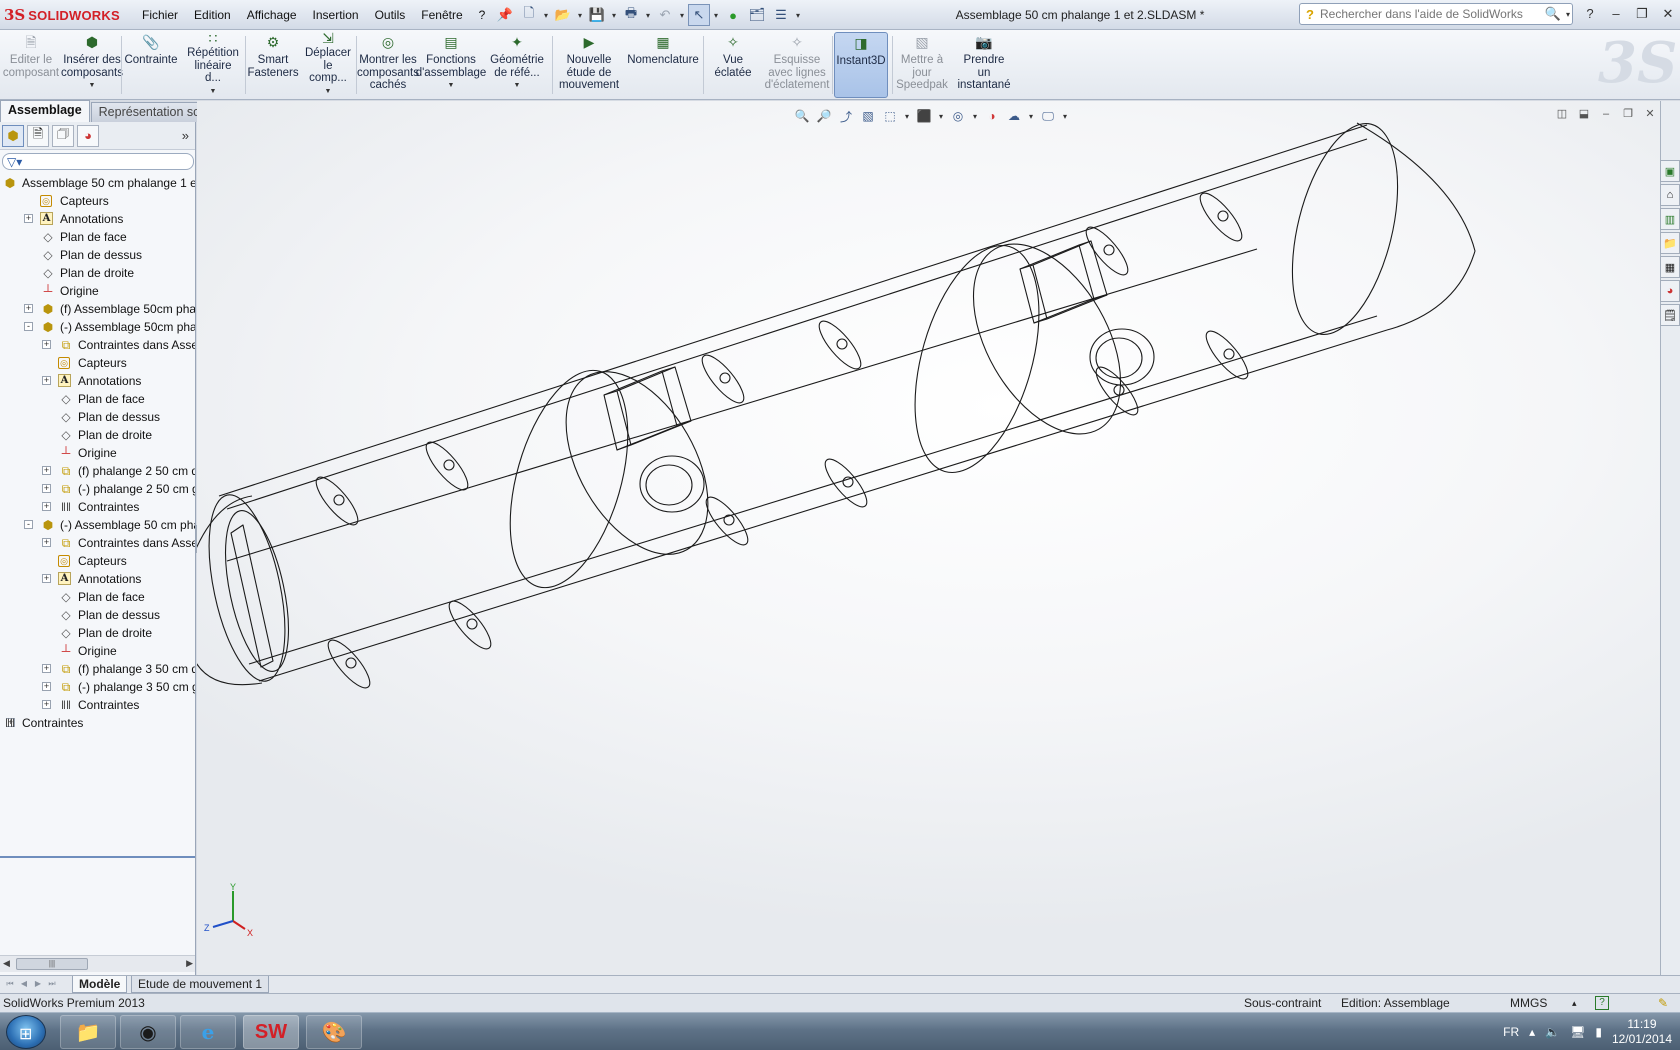 Image resolution: width=1680 pixels, height=1050 pixels. What do you see at coordinates (665, 15) in the screenshot?
I see `undo-icon: ↶` at bounding box center [665, 15].